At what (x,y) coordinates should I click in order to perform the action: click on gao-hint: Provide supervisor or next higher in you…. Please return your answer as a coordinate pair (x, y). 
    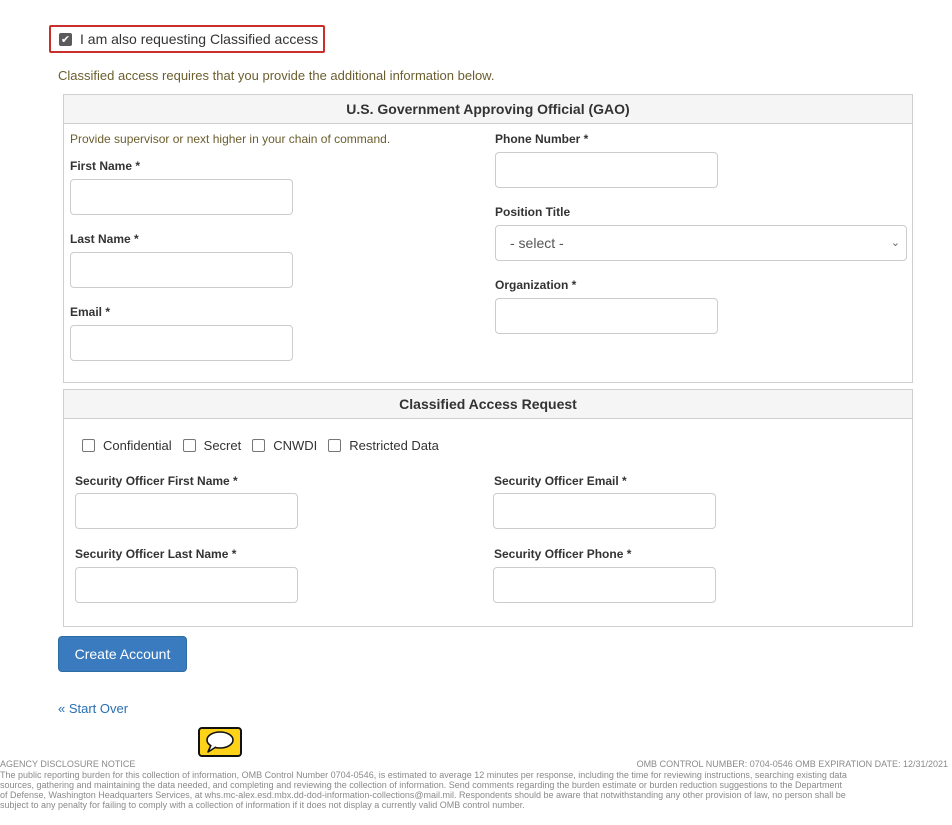
    Looking at the image, I should click on (230, 139).